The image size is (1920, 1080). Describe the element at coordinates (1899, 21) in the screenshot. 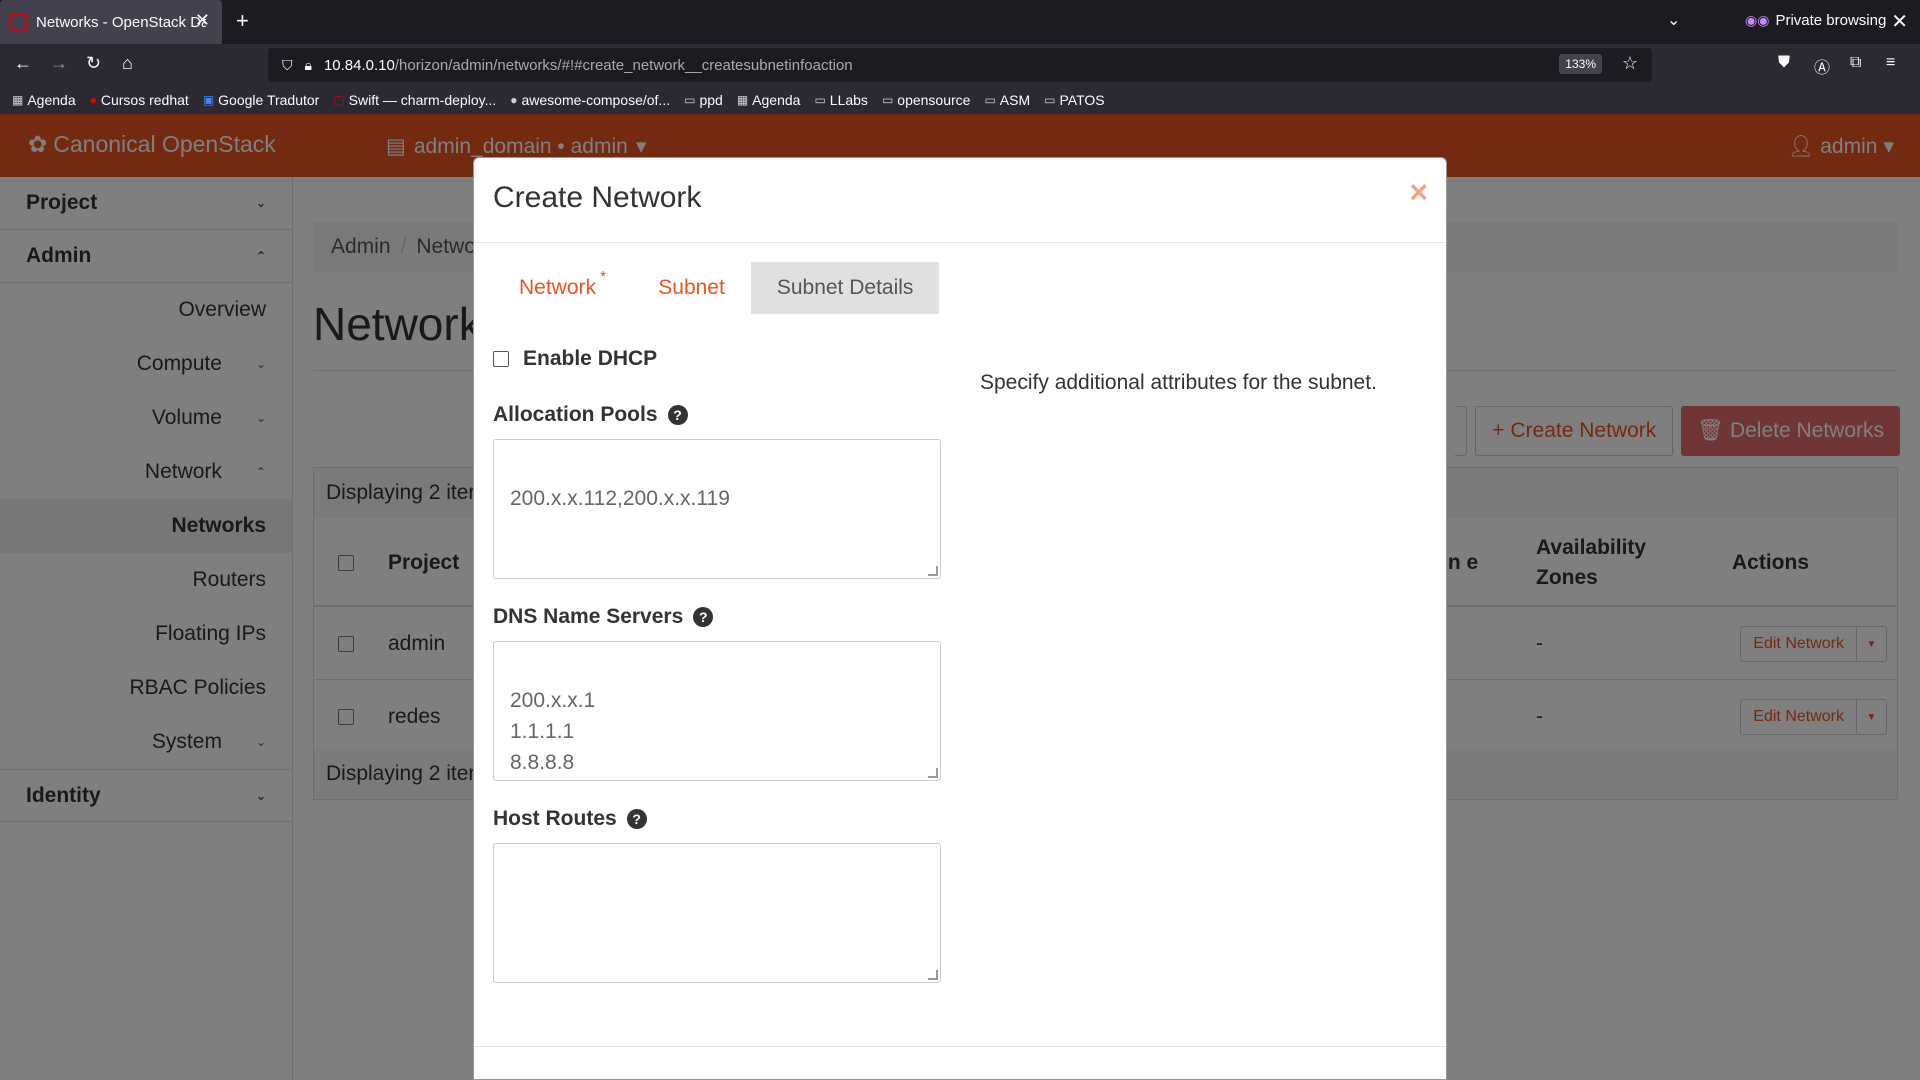

I see `window-close-icon: ✕` at that location.